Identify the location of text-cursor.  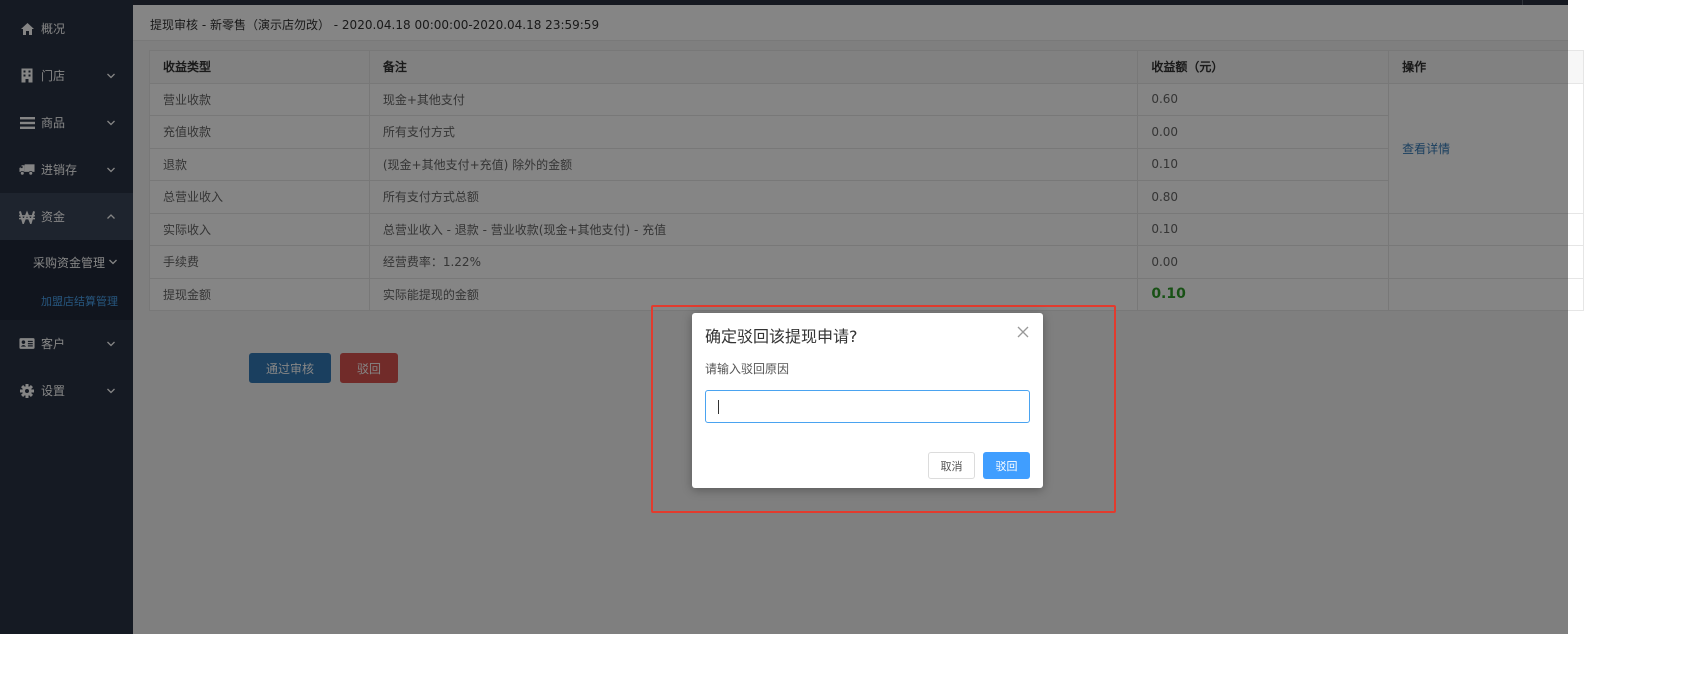
(718, 407).